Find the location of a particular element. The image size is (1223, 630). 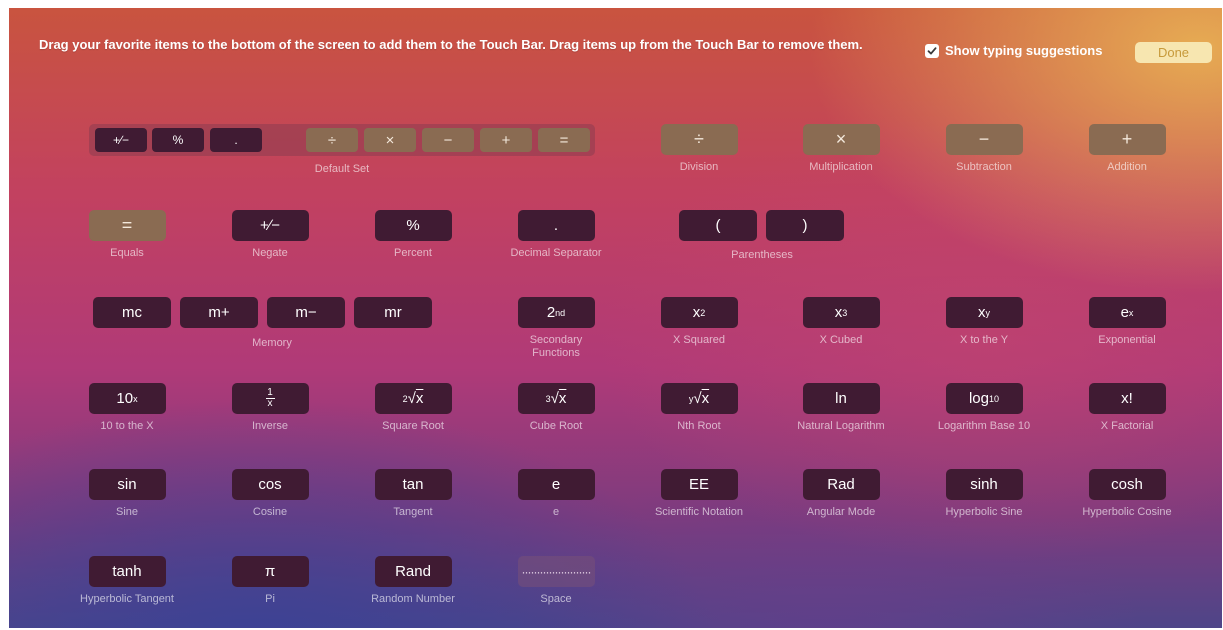

subtraction-label: Subtraction is located at coordinates (984, 167).